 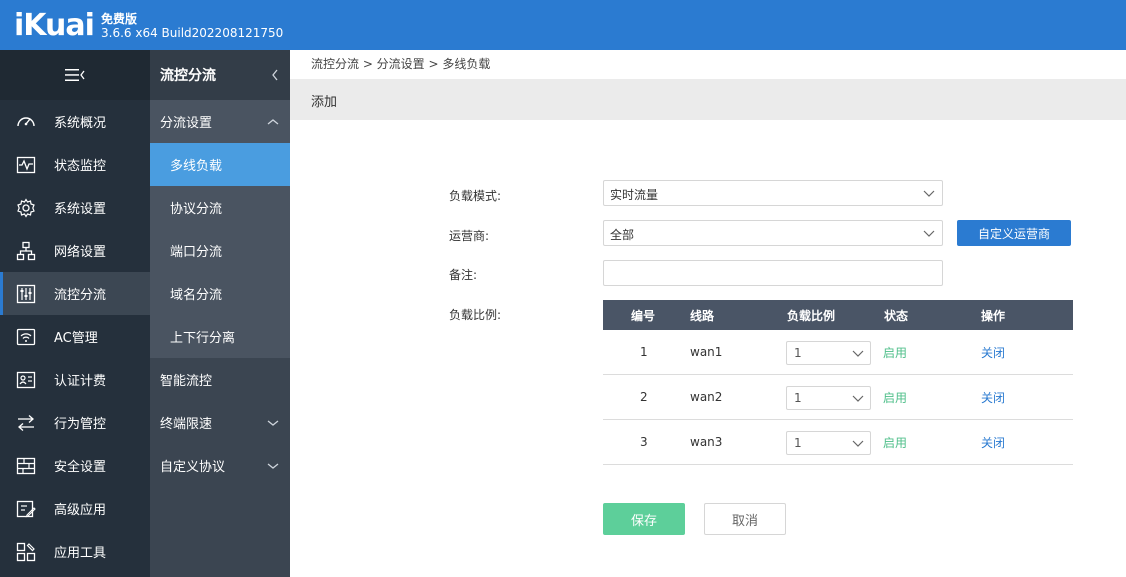 I want to click on subnav-item-domain-split: 域名分流, so click(x=220, y=293).